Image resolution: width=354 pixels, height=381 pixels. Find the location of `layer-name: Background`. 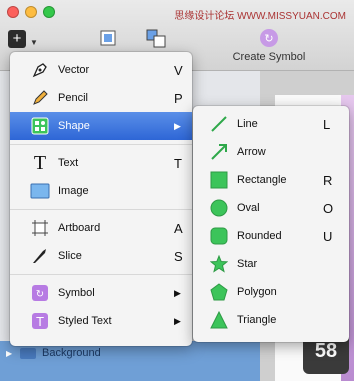

layer-name: Background is located at coordinates (71, 353).